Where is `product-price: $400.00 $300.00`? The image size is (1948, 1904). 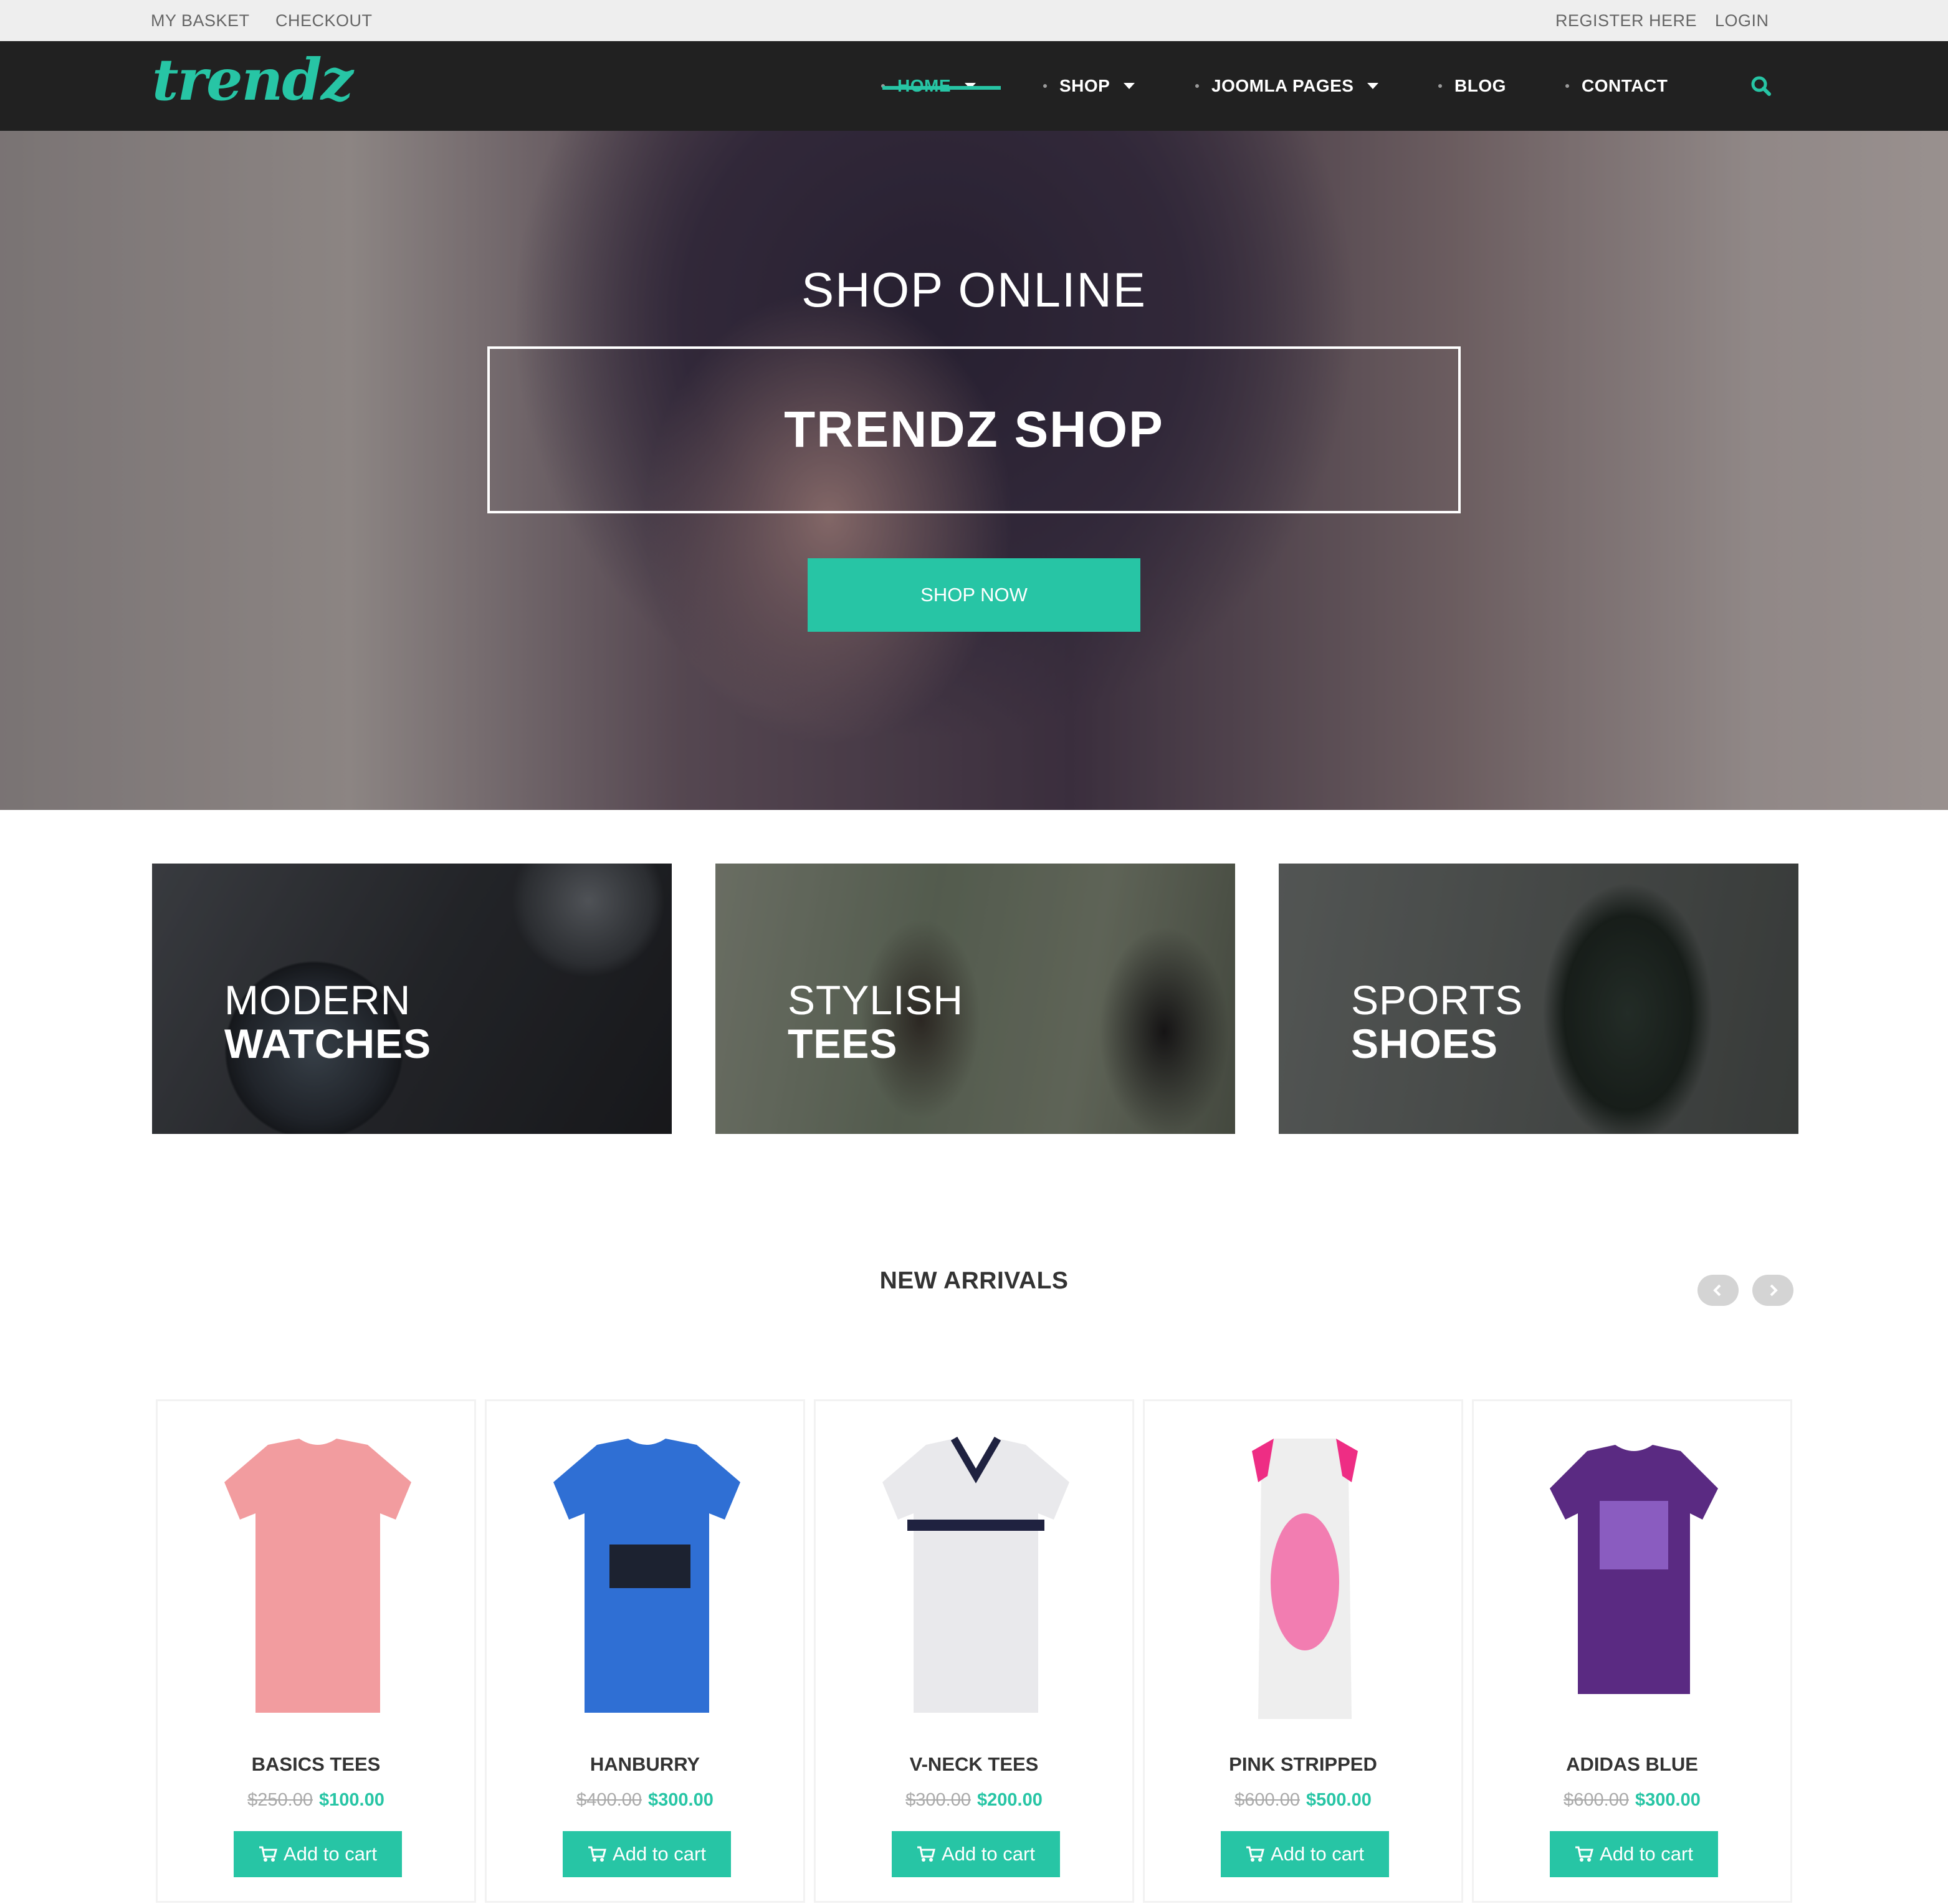
product-price: $400.00 $300.00 is located at coordinates (645, 1801).